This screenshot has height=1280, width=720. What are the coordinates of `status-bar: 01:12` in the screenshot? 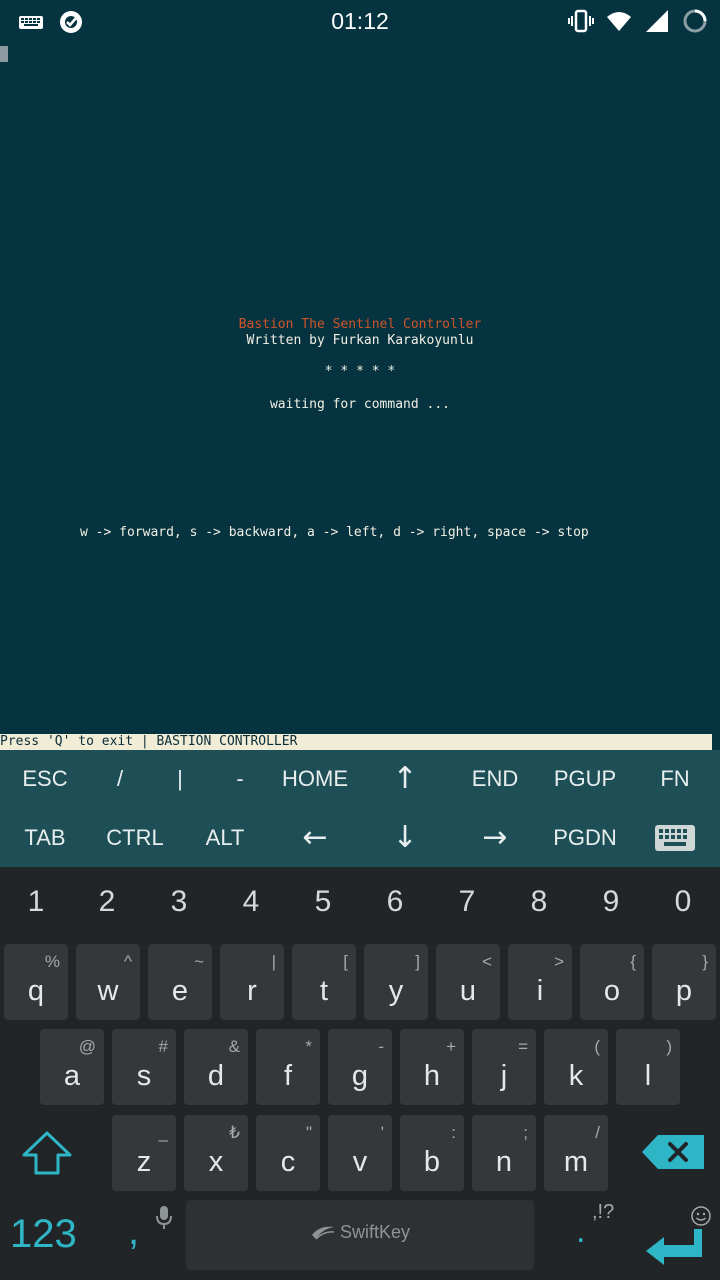 It's located at (360, 21).